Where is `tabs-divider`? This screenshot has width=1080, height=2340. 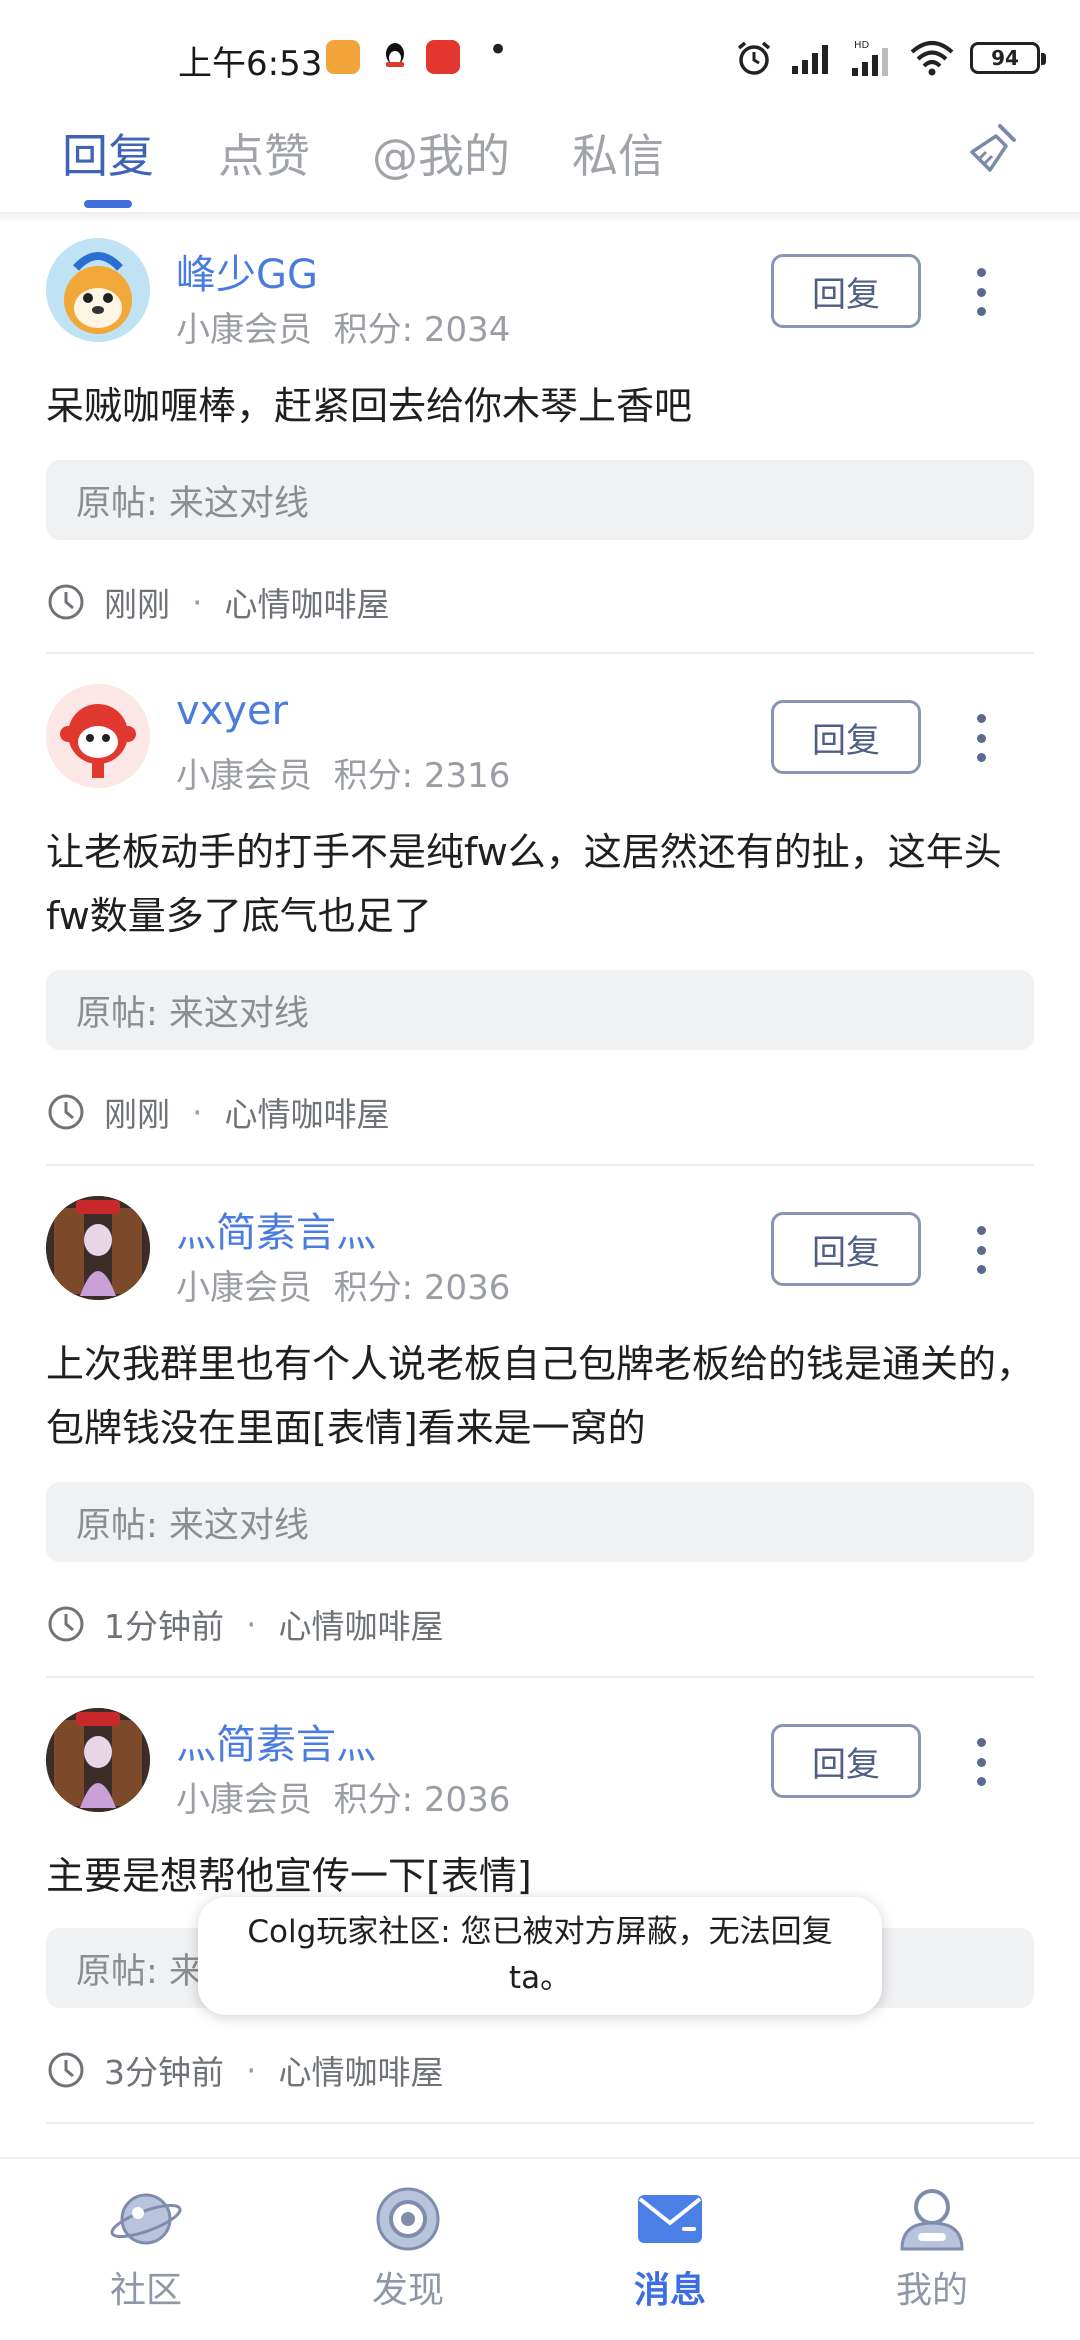 tabs-divider is located at coordinates (540, 217).